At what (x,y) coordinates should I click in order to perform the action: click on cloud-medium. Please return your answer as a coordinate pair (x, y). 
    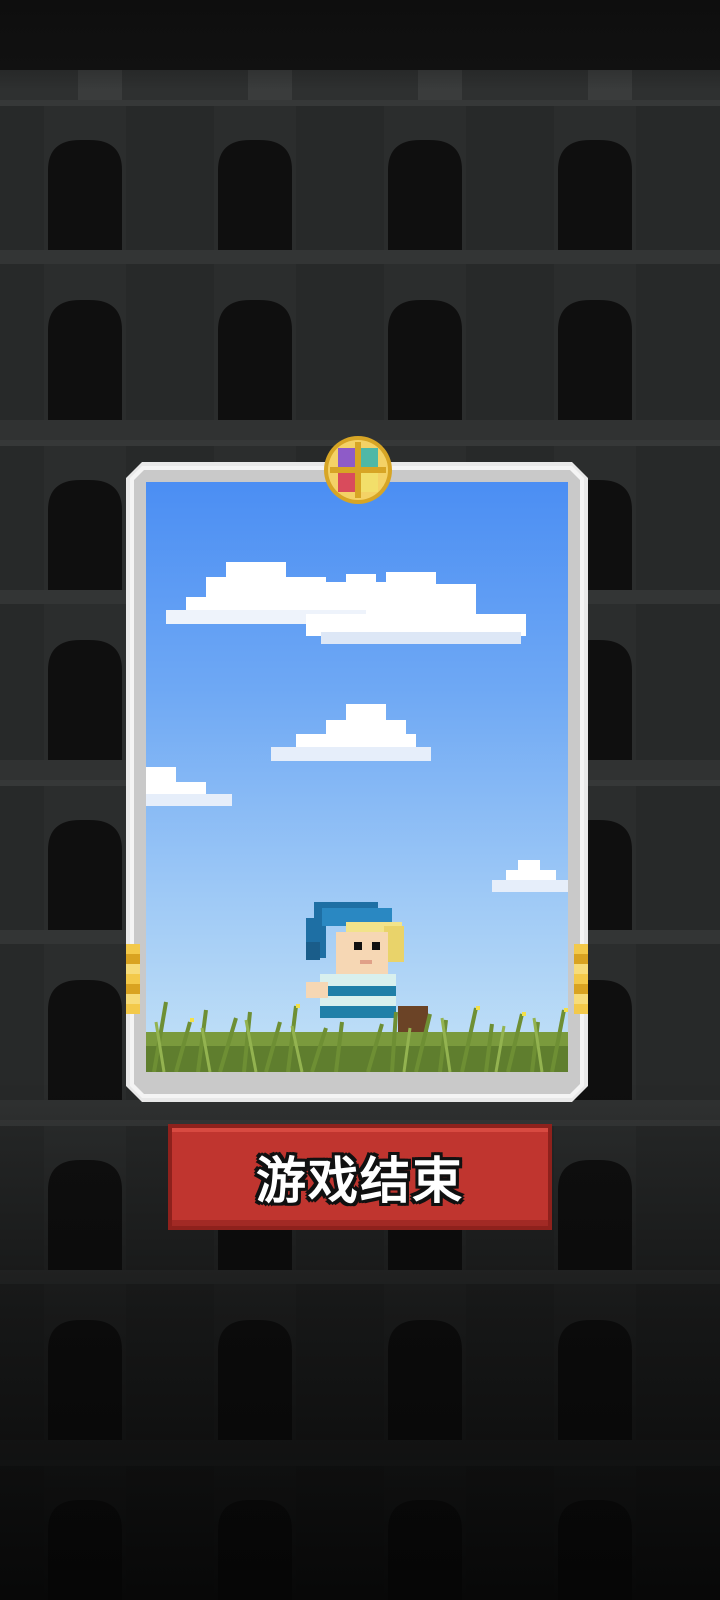
    Looking at the image, I should click on (351, 732).